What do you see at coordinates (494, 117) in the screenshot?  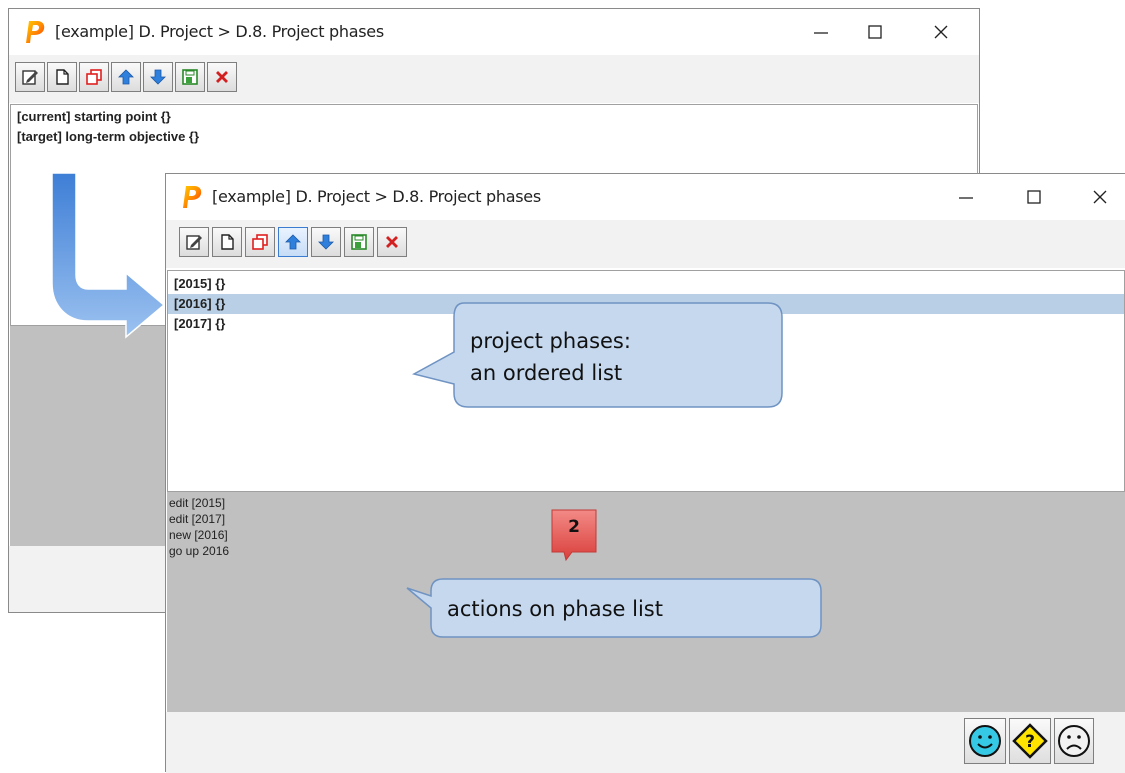 I see `list-item: [current] starting point {}` at bounding box center [494, 117].